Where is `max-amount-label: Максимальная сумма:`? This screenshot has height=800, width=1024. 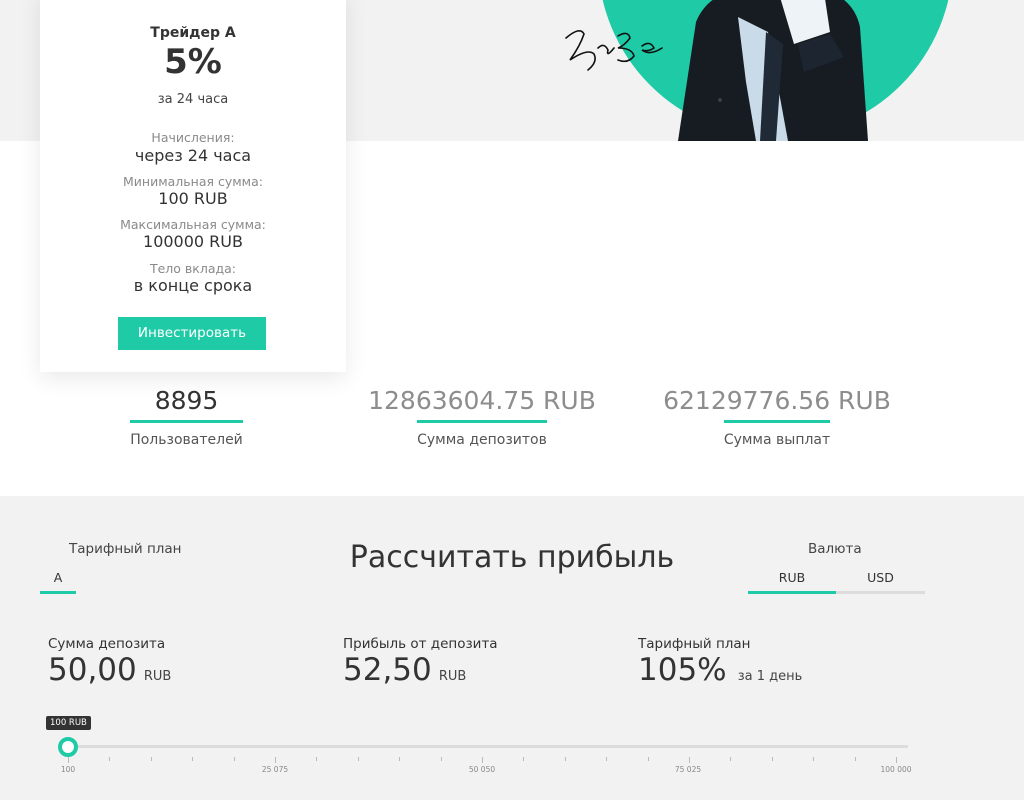
max-amount-label: Максимальная сумма: is located at coordinates (193, 224).